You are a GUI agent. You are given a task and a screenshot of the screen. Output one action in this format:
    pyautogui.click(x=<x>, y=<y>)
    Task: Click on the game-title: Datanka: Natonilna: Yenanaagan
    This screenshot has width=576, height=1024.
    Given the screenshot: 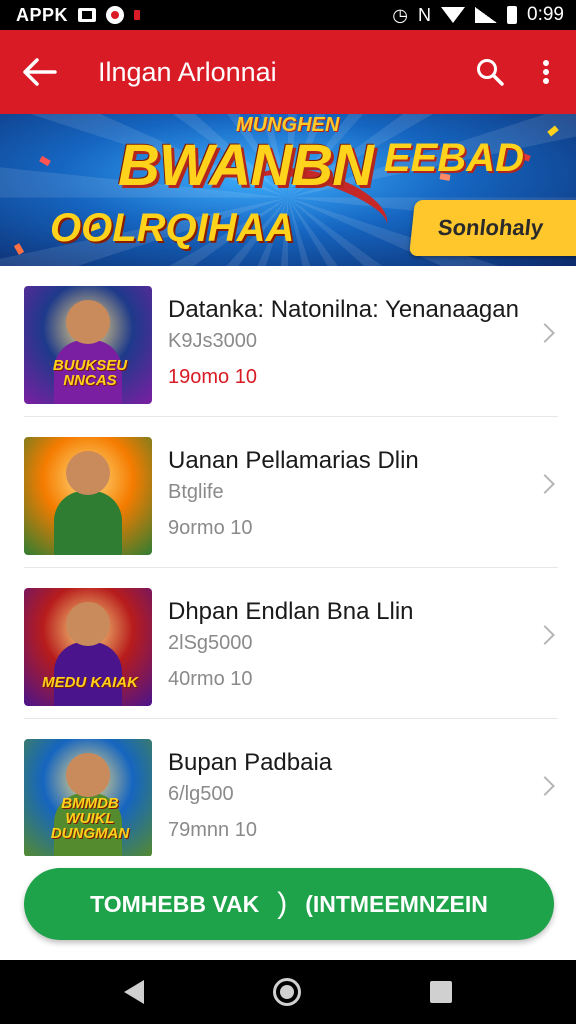 What is the action you would take?
    pyautogui.click(x=343, y=309)
    